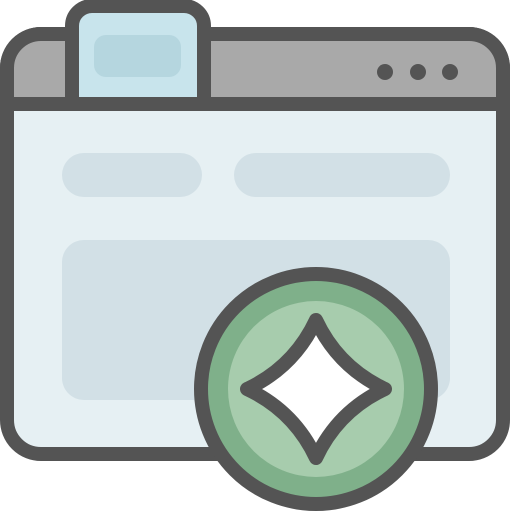 This screenshot has width=512, height=512. Describe the element at coordinates (137, 56) in the screenshot. I see `browser-tab-inner` at that location.